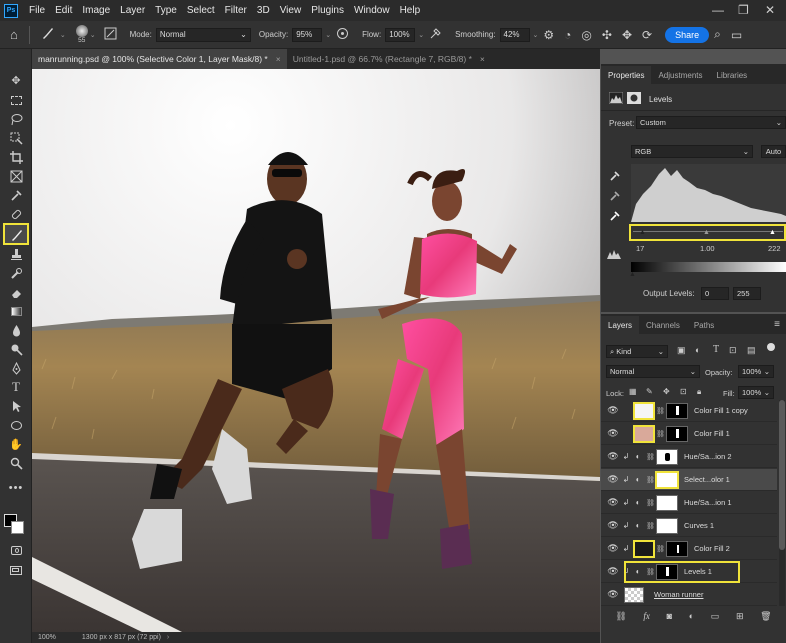 This screenshot has height=643, width=786. Describe the element at coordinates (646, 616) in the screenshot. I see `layer-style-icon: fx` at that location.